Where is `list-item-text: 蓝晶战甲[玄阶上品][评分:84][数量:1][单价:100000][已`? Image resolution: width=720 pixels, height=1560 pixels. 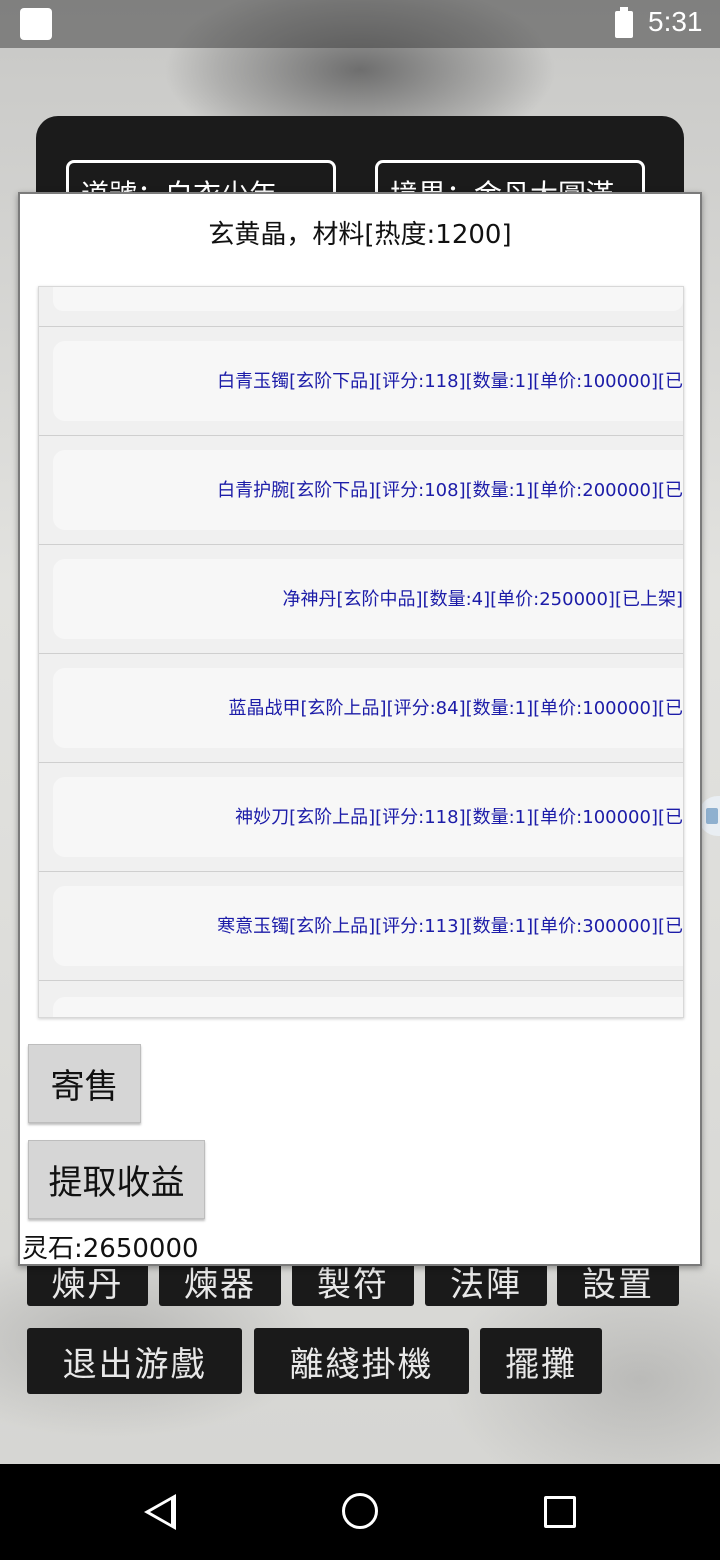 list-item-text: 蓝晶战甲[玄阶上品][评分:84][数量:1][单价:100000][已 is located at coordinates (455, 708).